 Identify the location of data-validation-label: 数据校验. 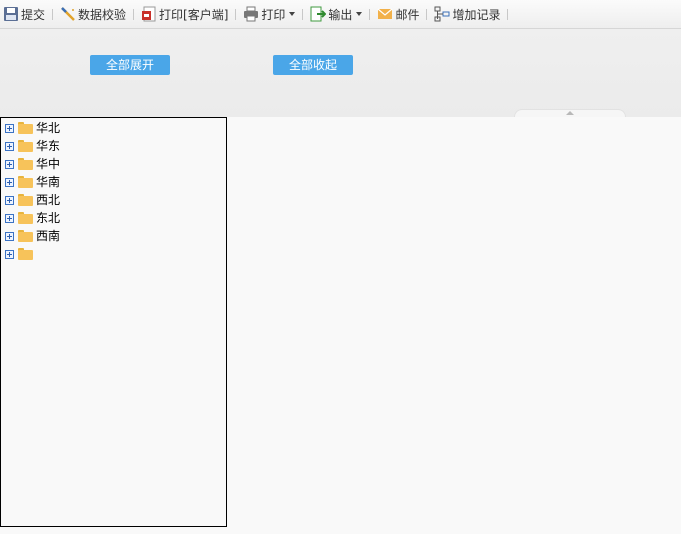
(102, 14).